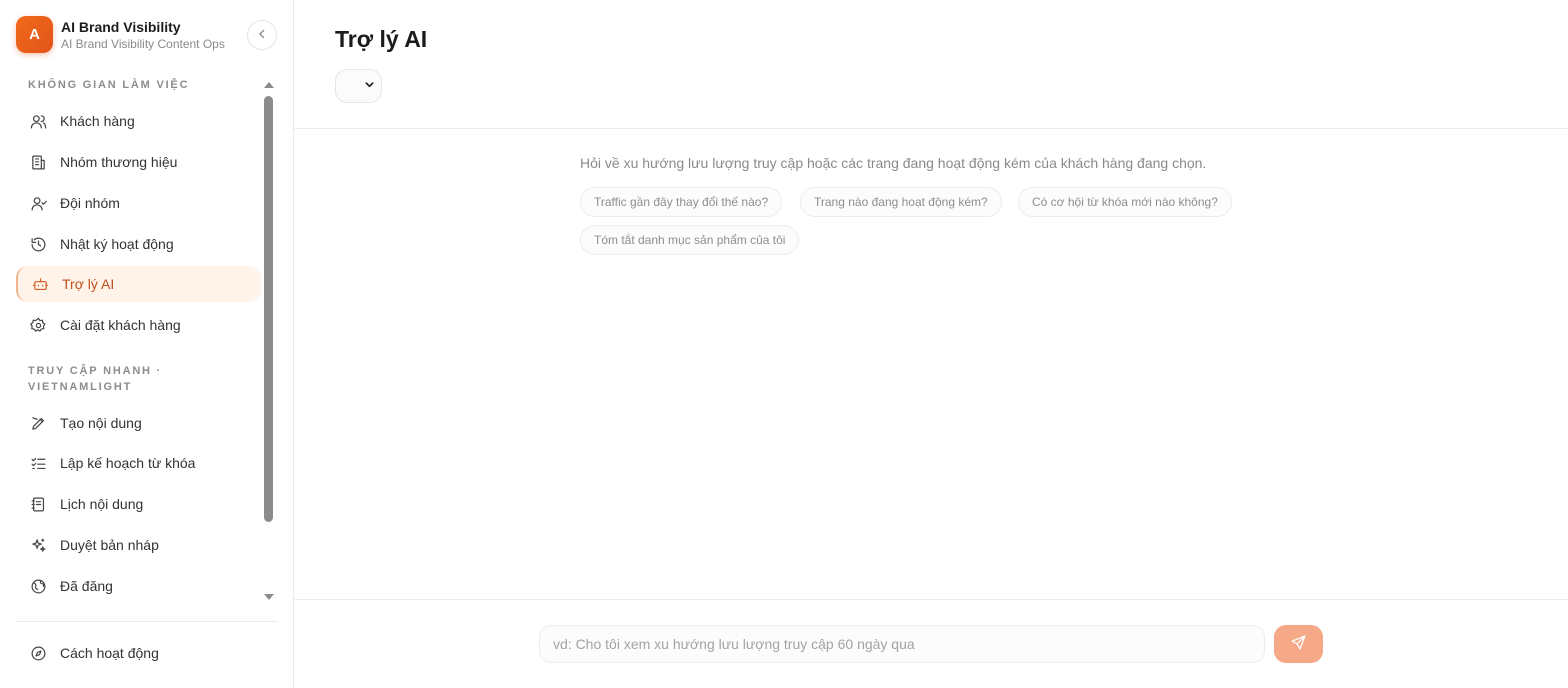 Image resolution: width=1568 pixels, height=688 pixels. What do you see at coordinates (138, 121) in the screenshot?
I see `sidebar-item-customers: Khách hàng` at bounding box center [138, 121].